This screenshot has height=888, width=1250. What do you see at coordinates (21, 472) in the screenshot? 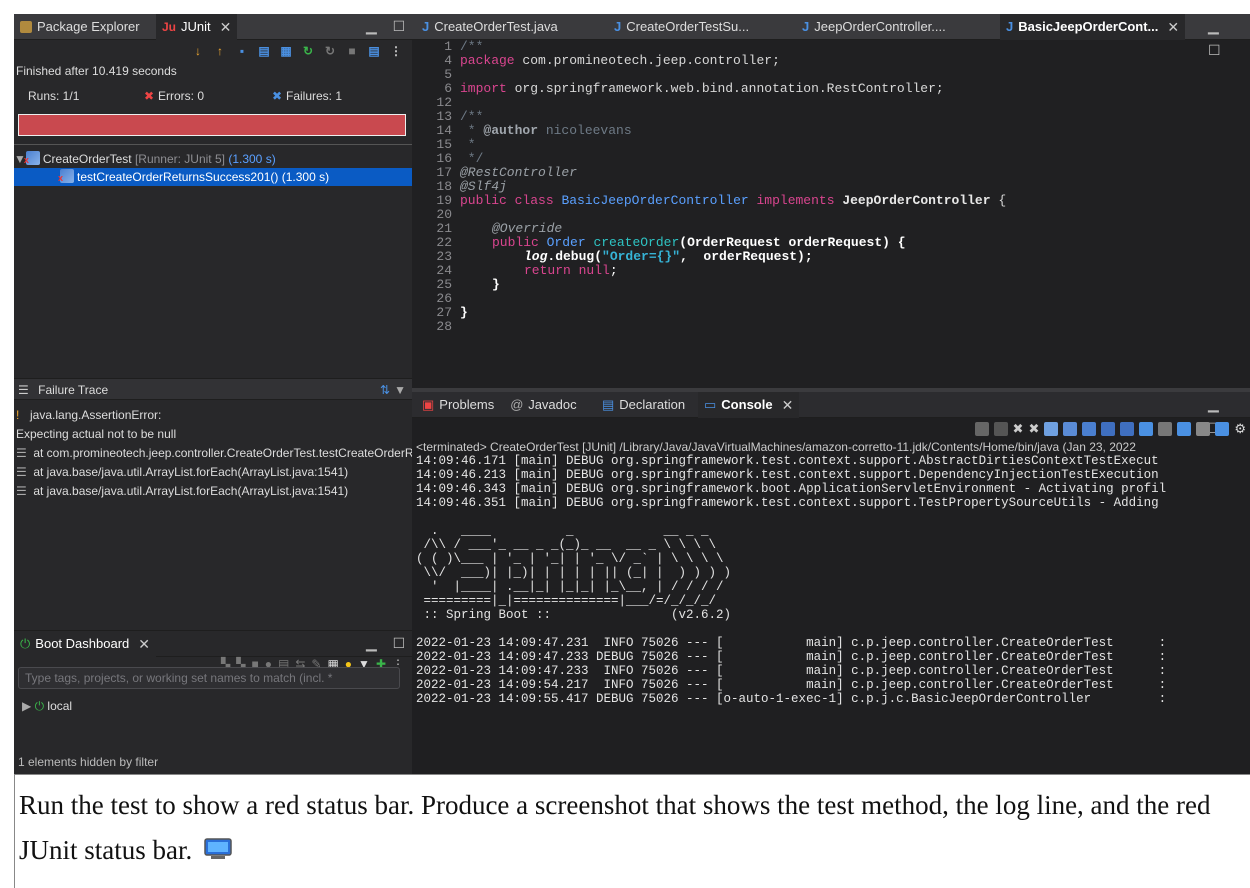
I see `stack-frame-icon: ☰` at bounding box center [21, 472].